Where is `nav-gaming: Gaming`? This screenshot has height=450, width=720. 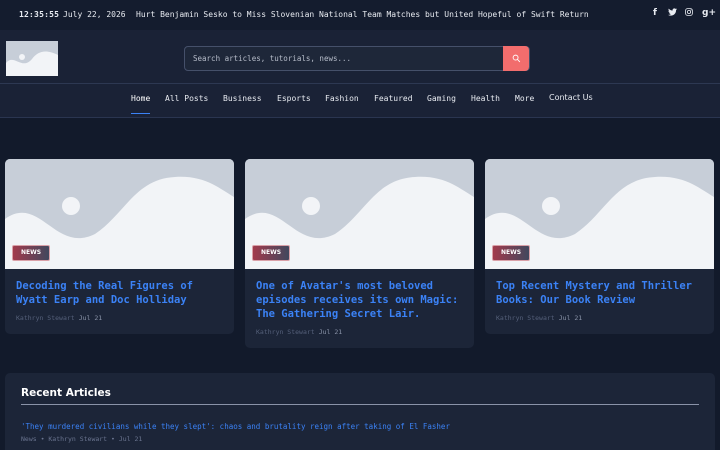
nav-gaming: Gaming is located at coordinates (441, 98).